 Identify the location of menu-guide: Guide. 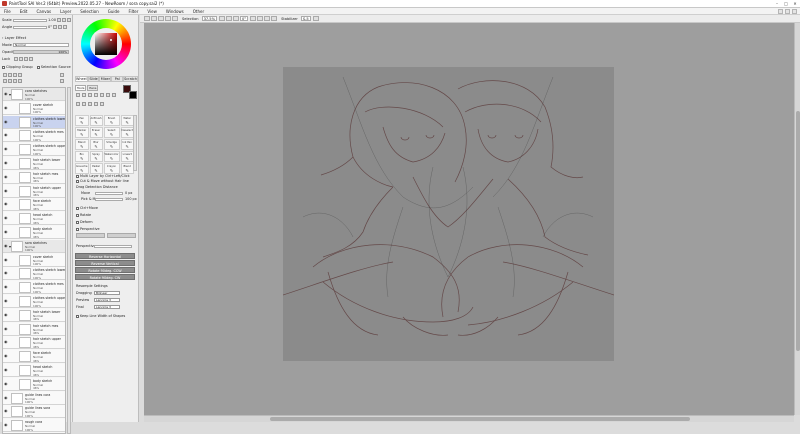
(114, 11).